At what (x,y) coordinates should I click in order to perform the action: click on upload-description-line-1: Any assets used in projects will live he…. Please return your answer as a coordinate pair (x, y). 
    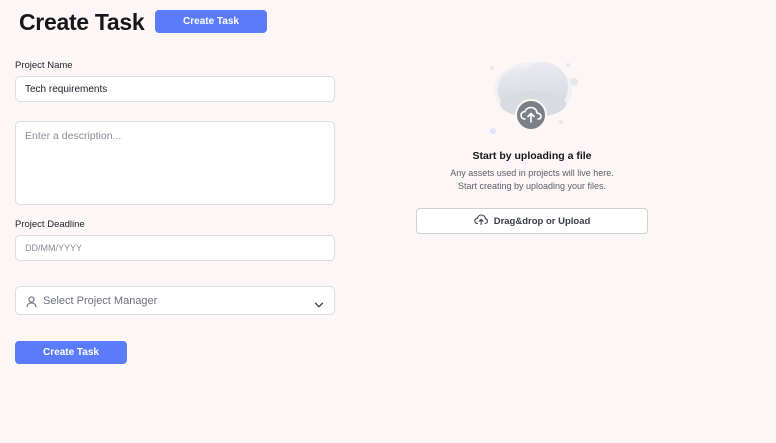
    Looking at the image, I should click on (532, 173).